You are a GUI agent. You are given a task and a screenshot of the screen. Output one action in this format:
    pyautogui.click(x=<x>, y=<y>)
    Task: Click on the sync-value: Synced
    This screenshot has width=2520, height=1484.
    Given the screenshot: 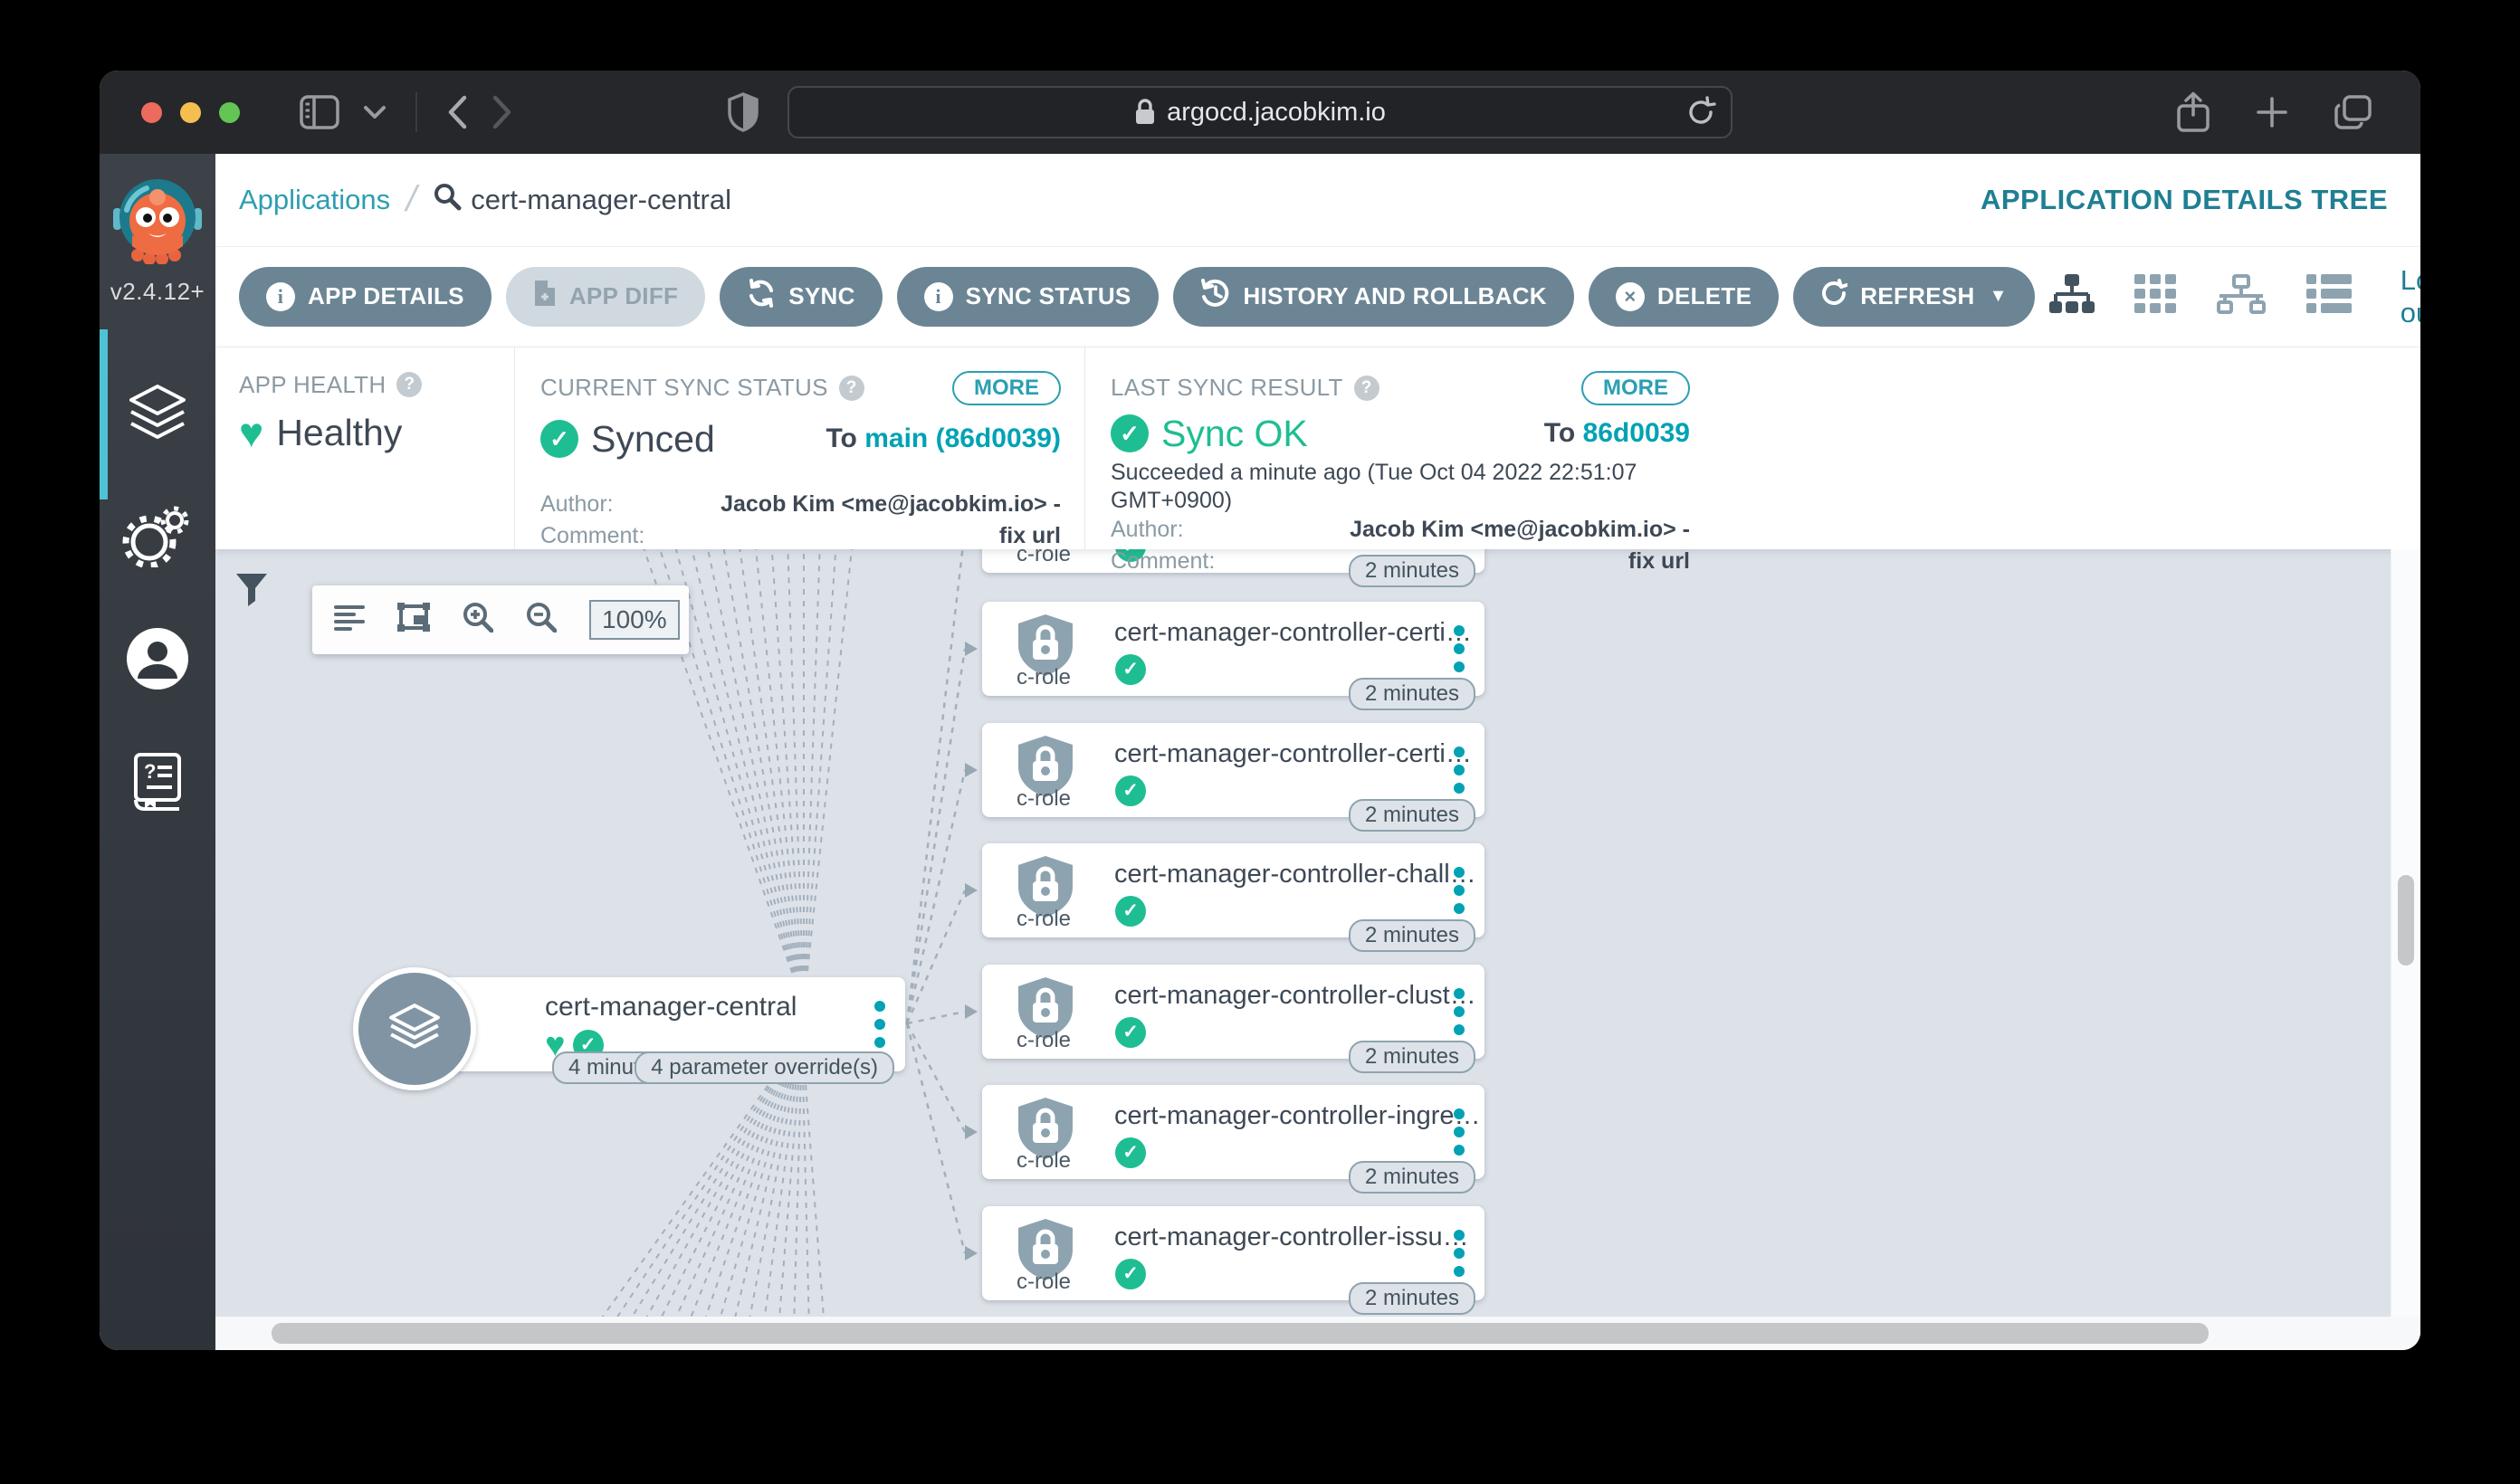 What is the action you would take?
    pyautogui.click(x=653, y=438)
    